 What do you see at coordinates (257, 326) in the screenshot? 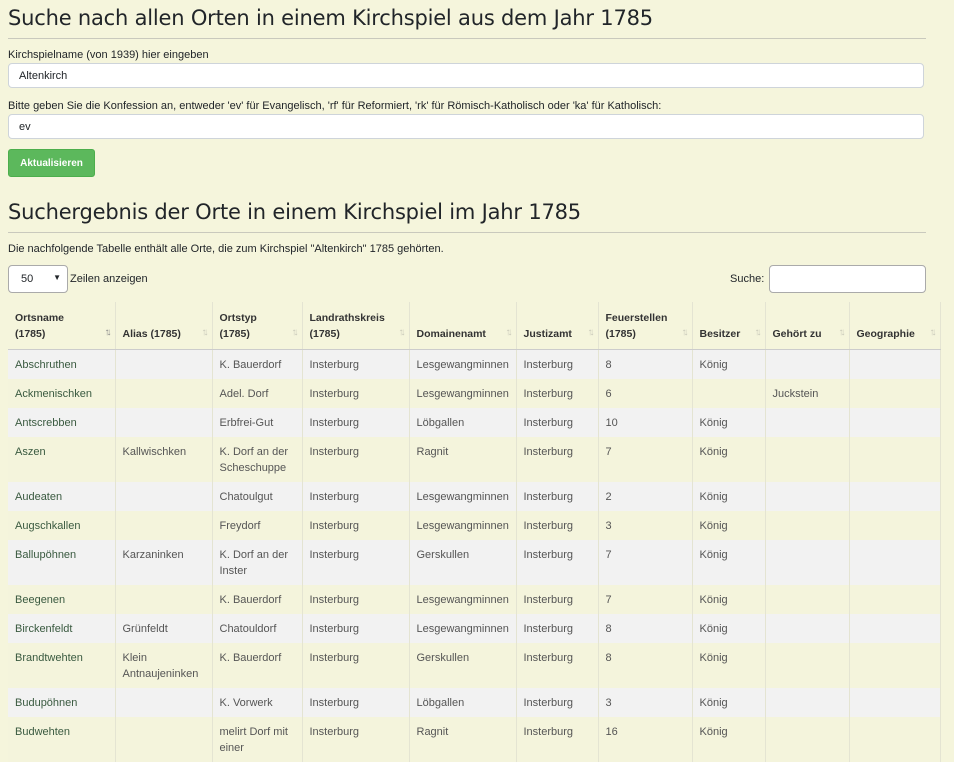
I see `column-header: Ortstyp (1785)↑↓` at bounding box center [257, 326].